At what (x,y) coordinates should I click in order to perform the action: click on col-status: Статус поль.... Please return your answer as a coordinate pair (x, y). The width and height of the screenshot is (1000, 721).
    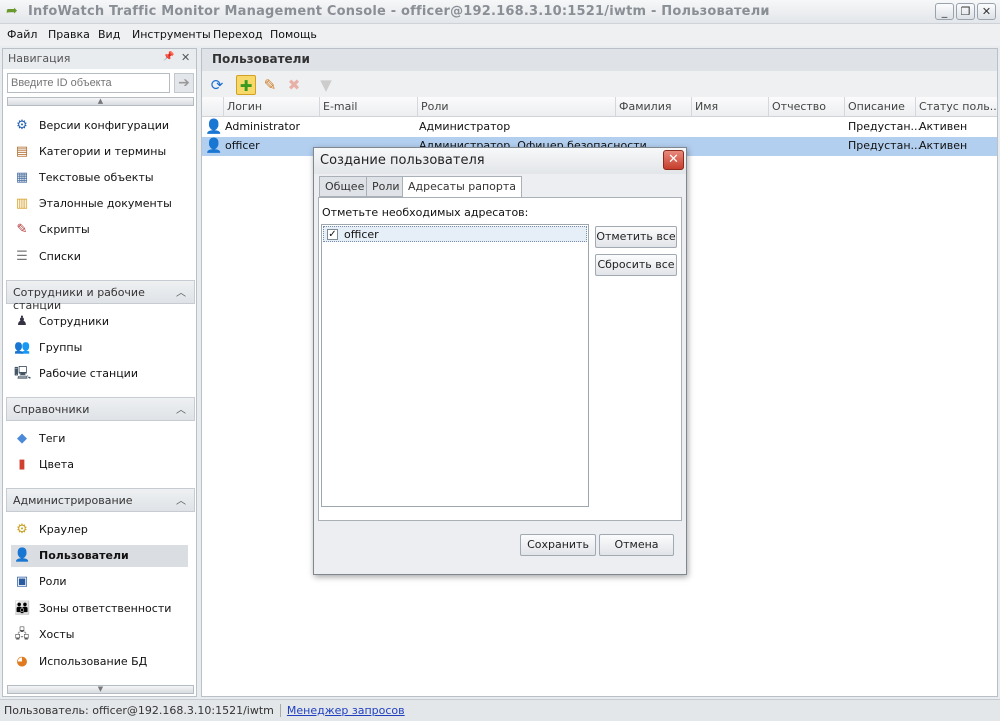
    Looking at the image, I should click on (956, 107).